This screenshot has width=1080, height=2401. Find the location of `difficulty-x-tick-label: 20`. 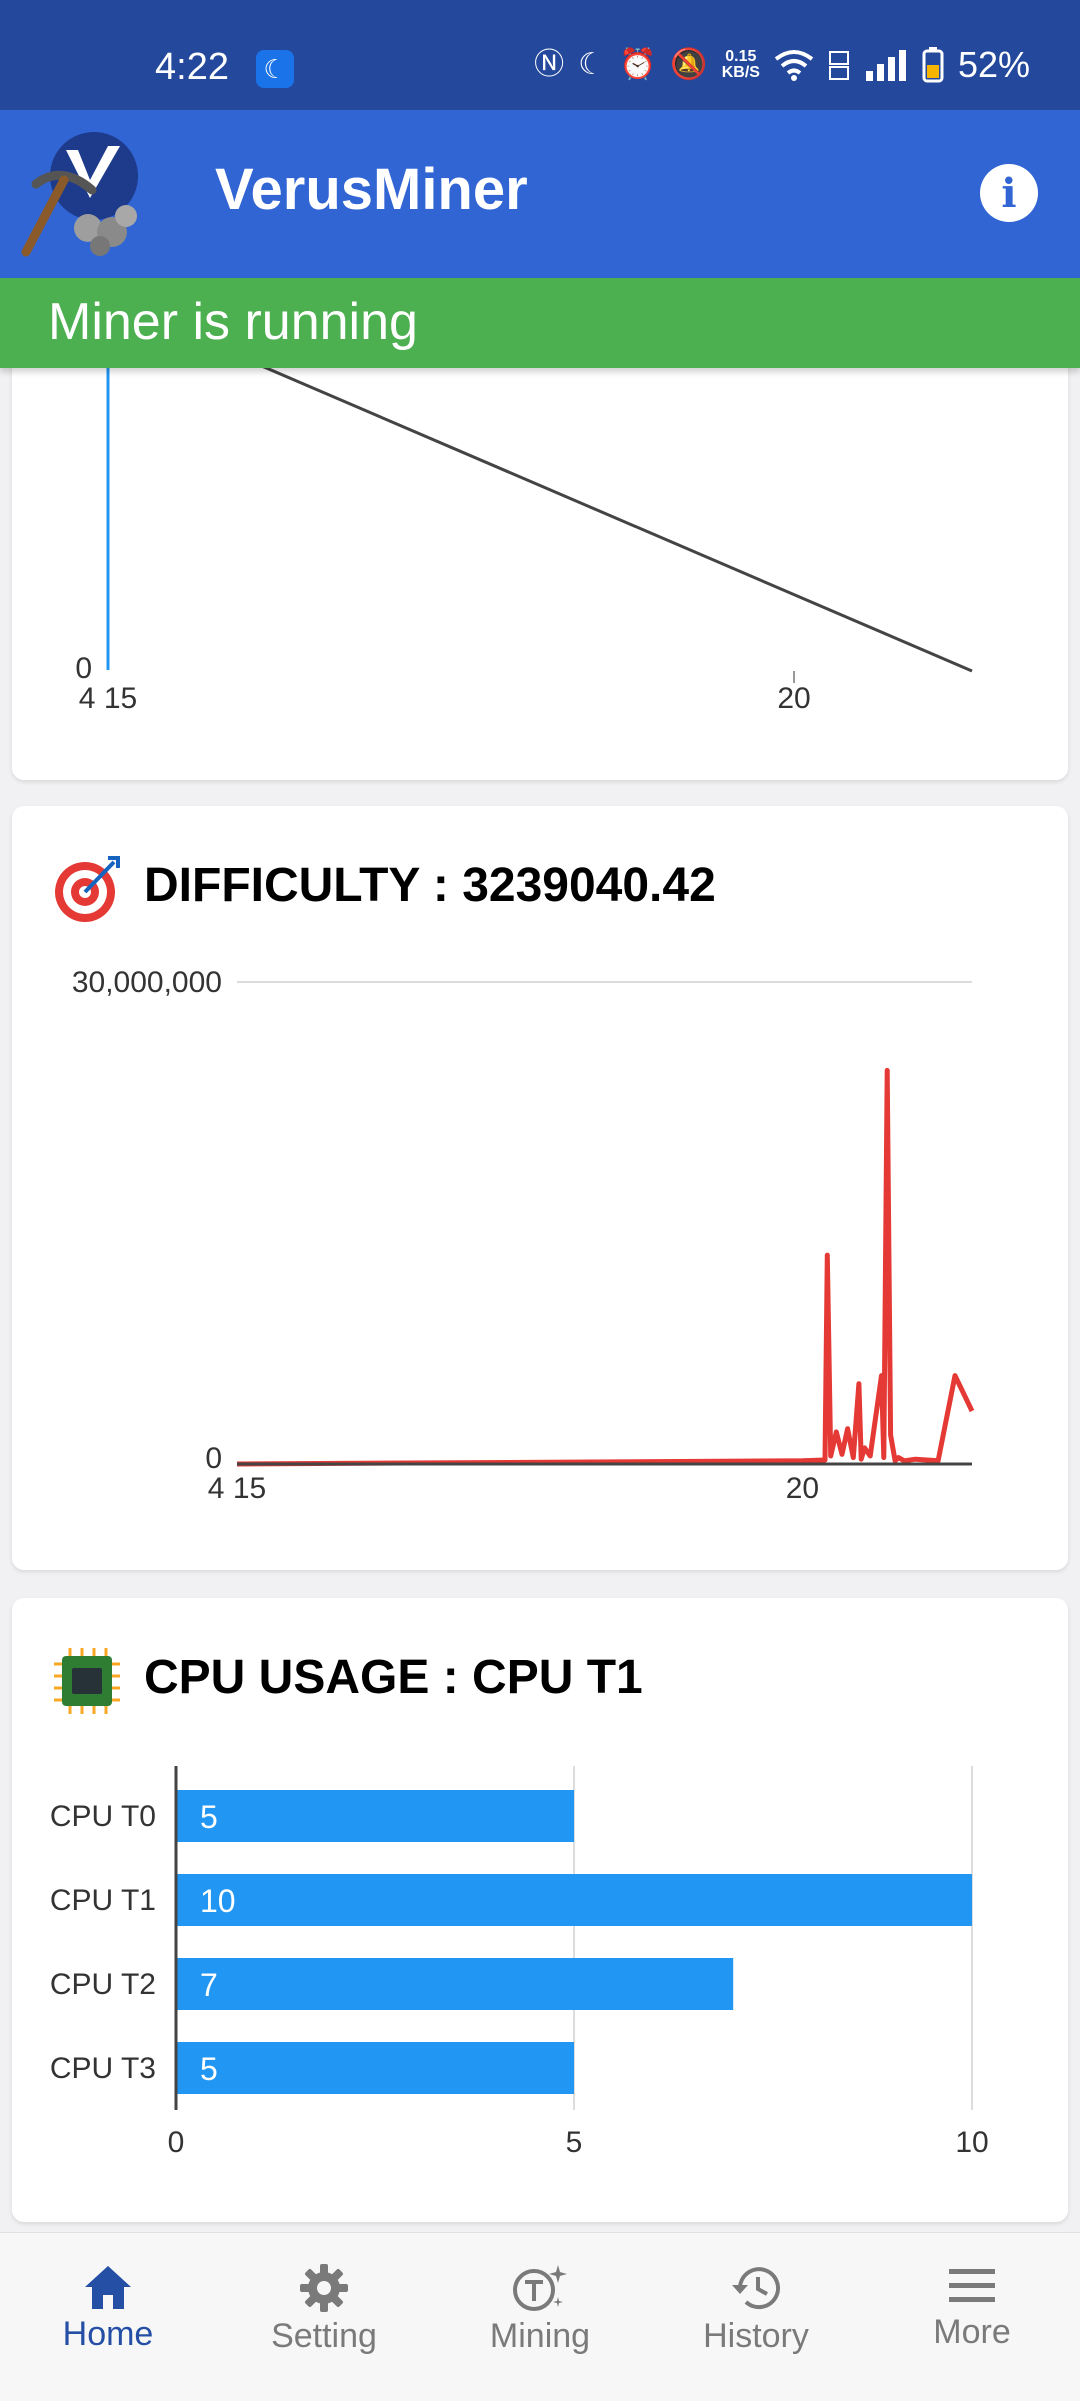

difficulty-x-tick-label: 20 is located at coordinates (802, 1488).